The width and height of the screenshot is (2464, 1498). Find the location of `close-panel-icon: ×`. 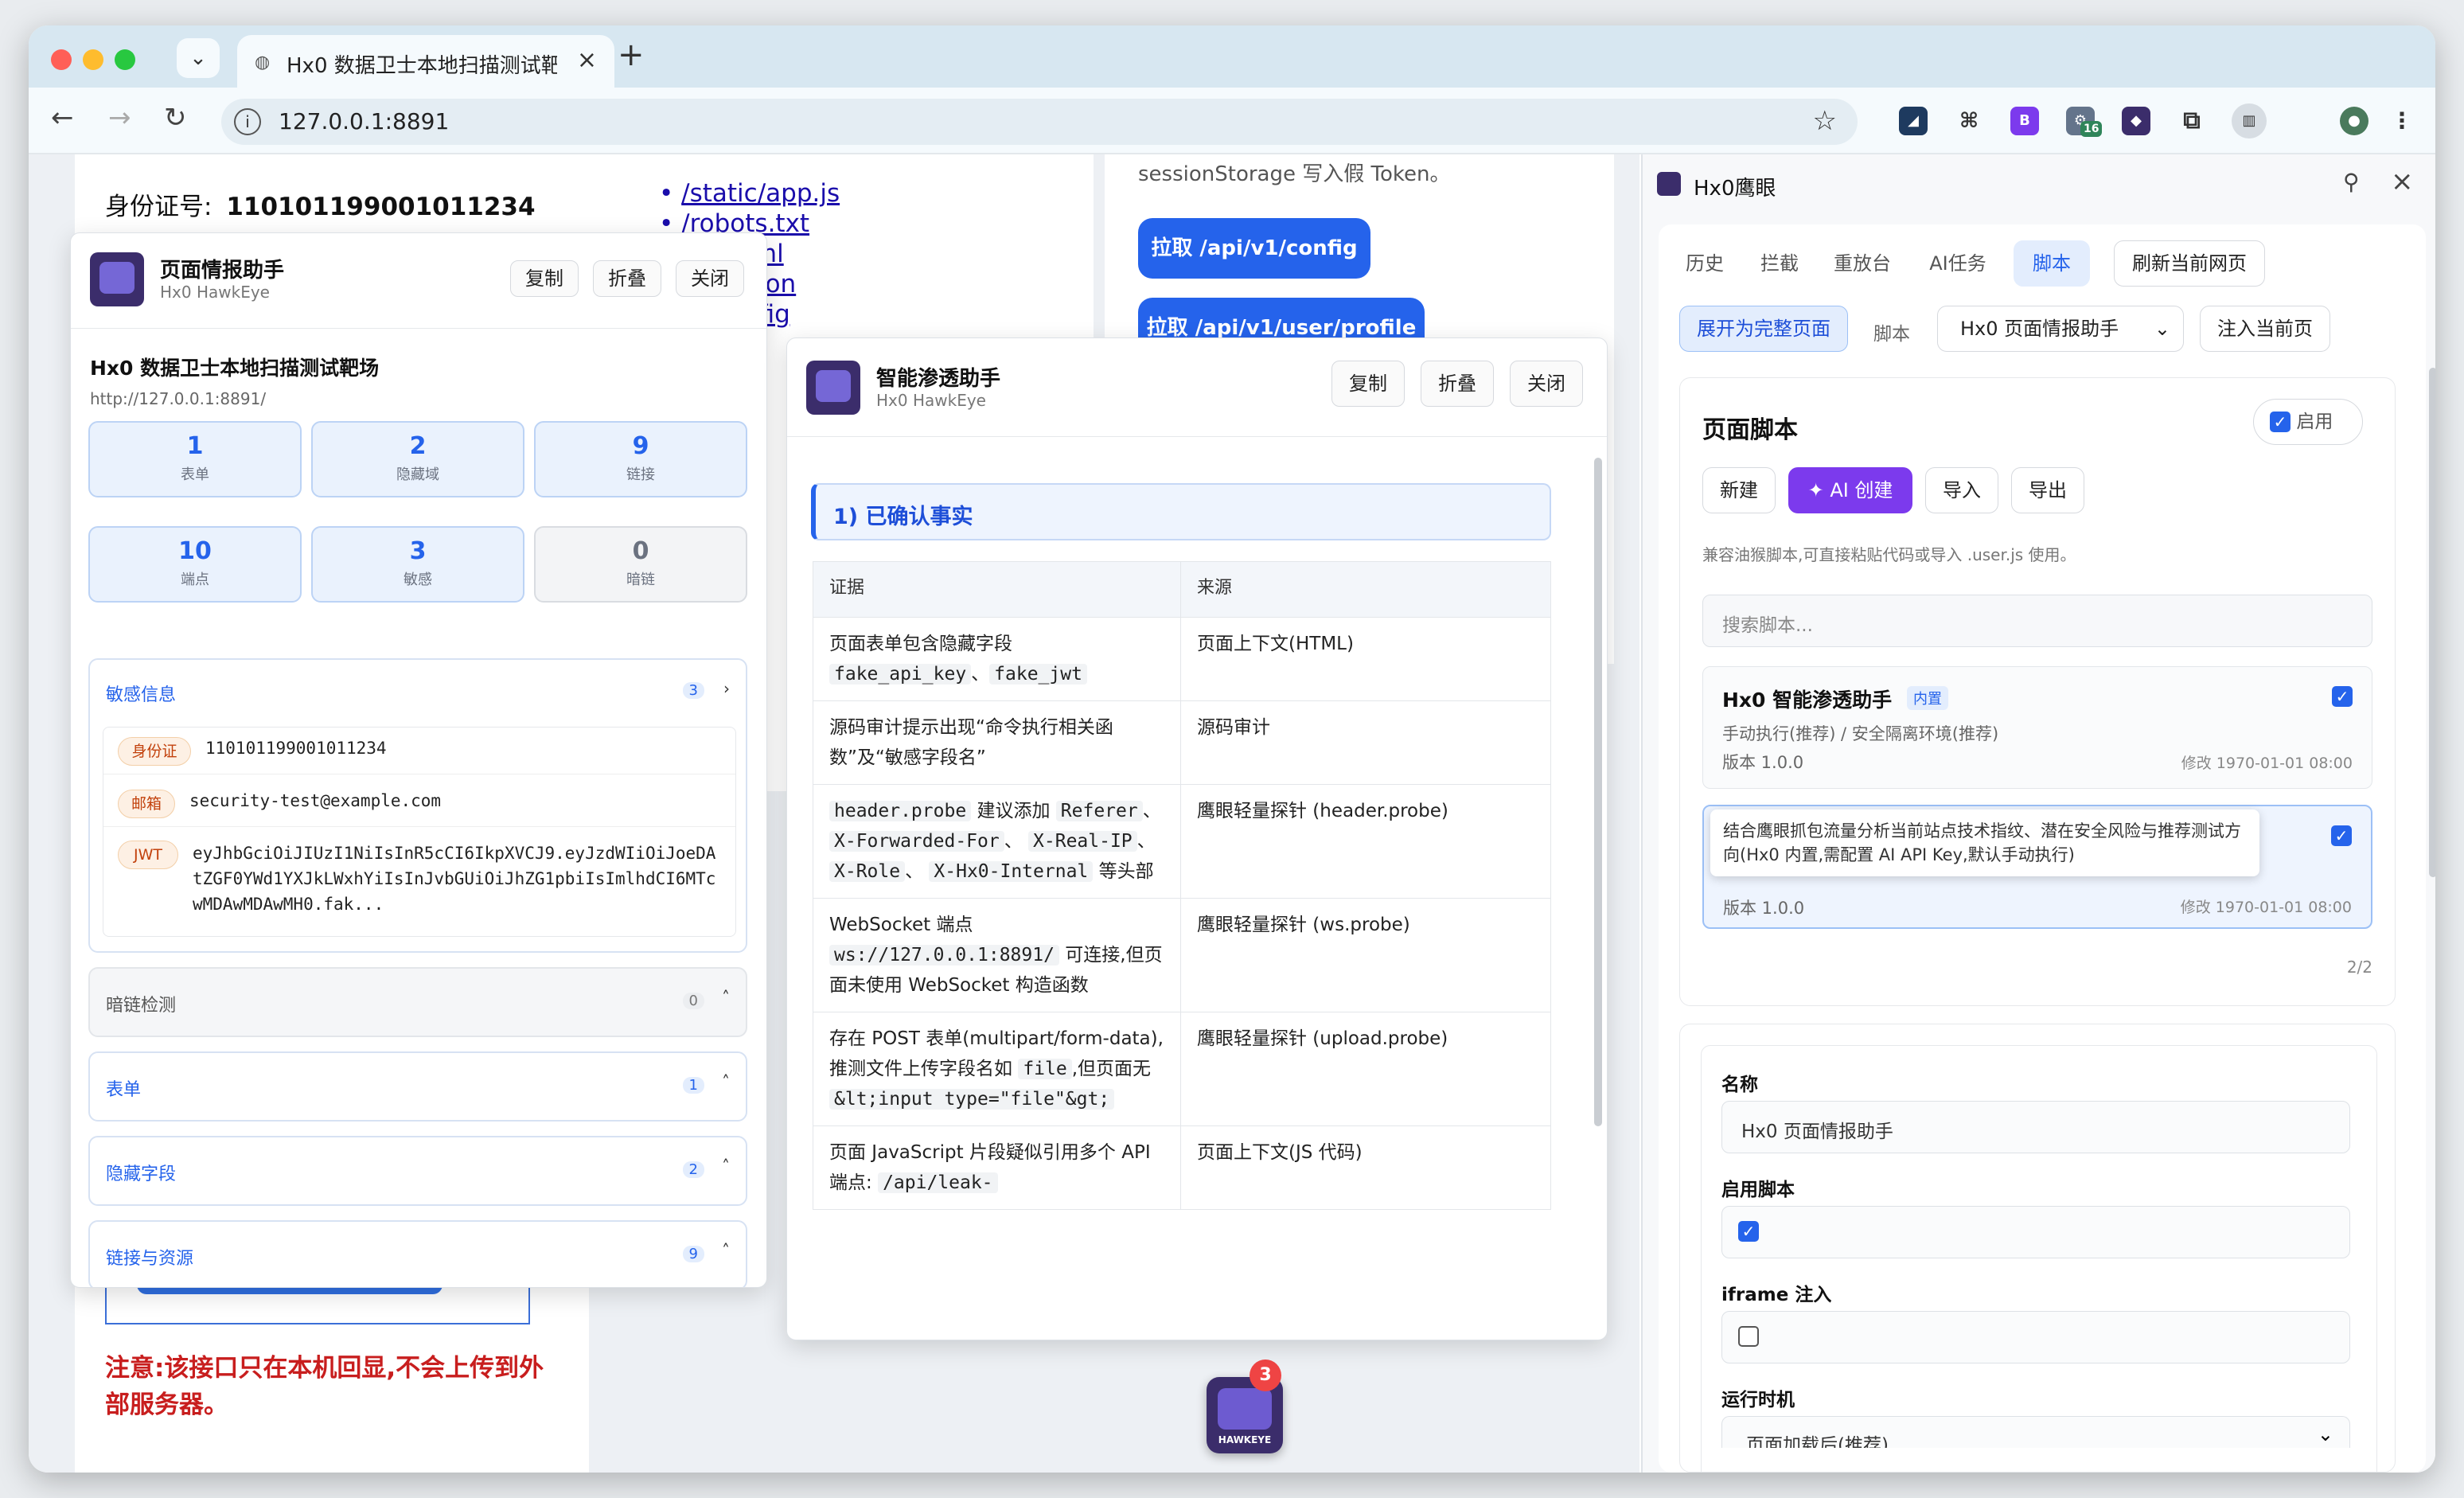

close-panel-icon: × is located at coordinates (2402, 181).